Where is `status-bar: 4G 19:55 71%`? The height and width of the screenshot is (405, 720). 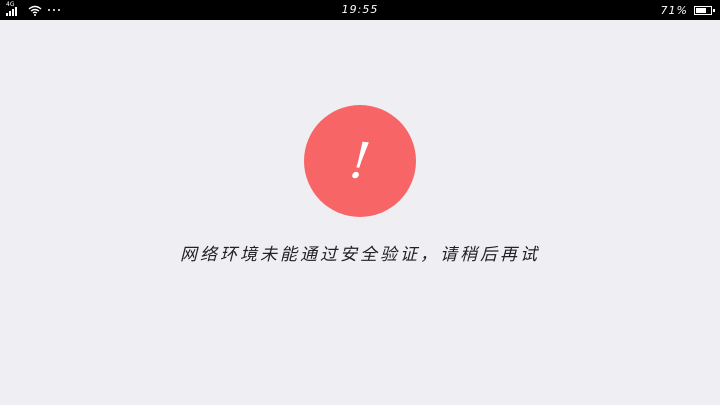 status-bar: 4G 19:55 71% is located at coordinates (360, 10).